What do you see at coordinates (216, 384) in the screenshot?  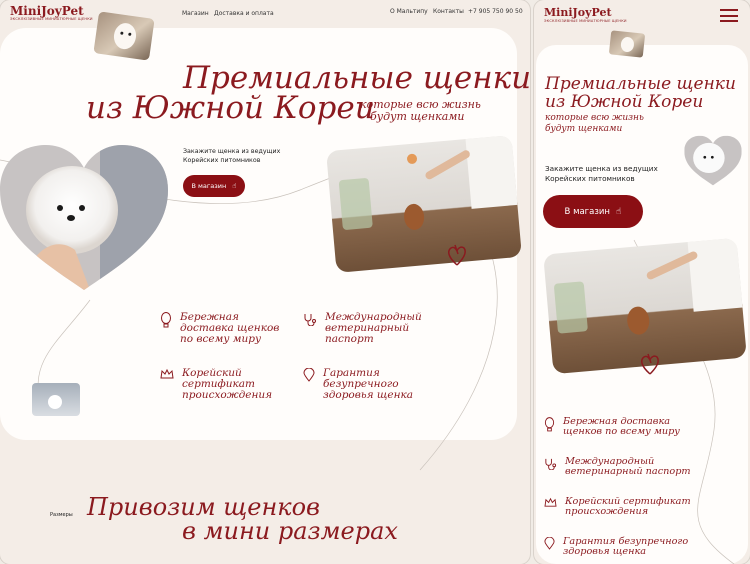 I see `feature-certificate: Корейский сертификат происхождения` at bounding box center [216, 384].